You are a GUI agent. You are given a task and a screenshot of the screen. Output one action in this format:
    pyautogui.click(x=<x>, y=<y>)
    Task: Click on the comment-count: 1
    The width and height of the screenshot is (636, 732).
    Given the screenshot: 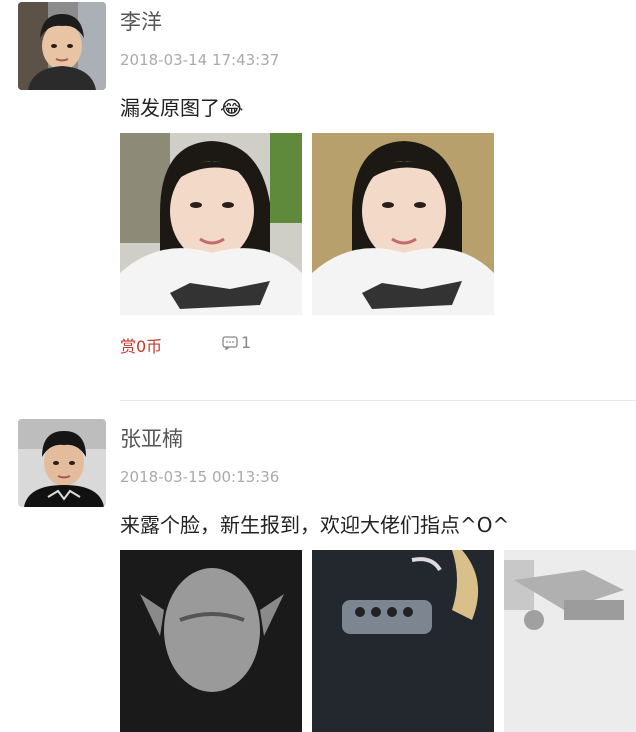 What is the action you would take?
    pyautogui.click(x=246, y=342)
    